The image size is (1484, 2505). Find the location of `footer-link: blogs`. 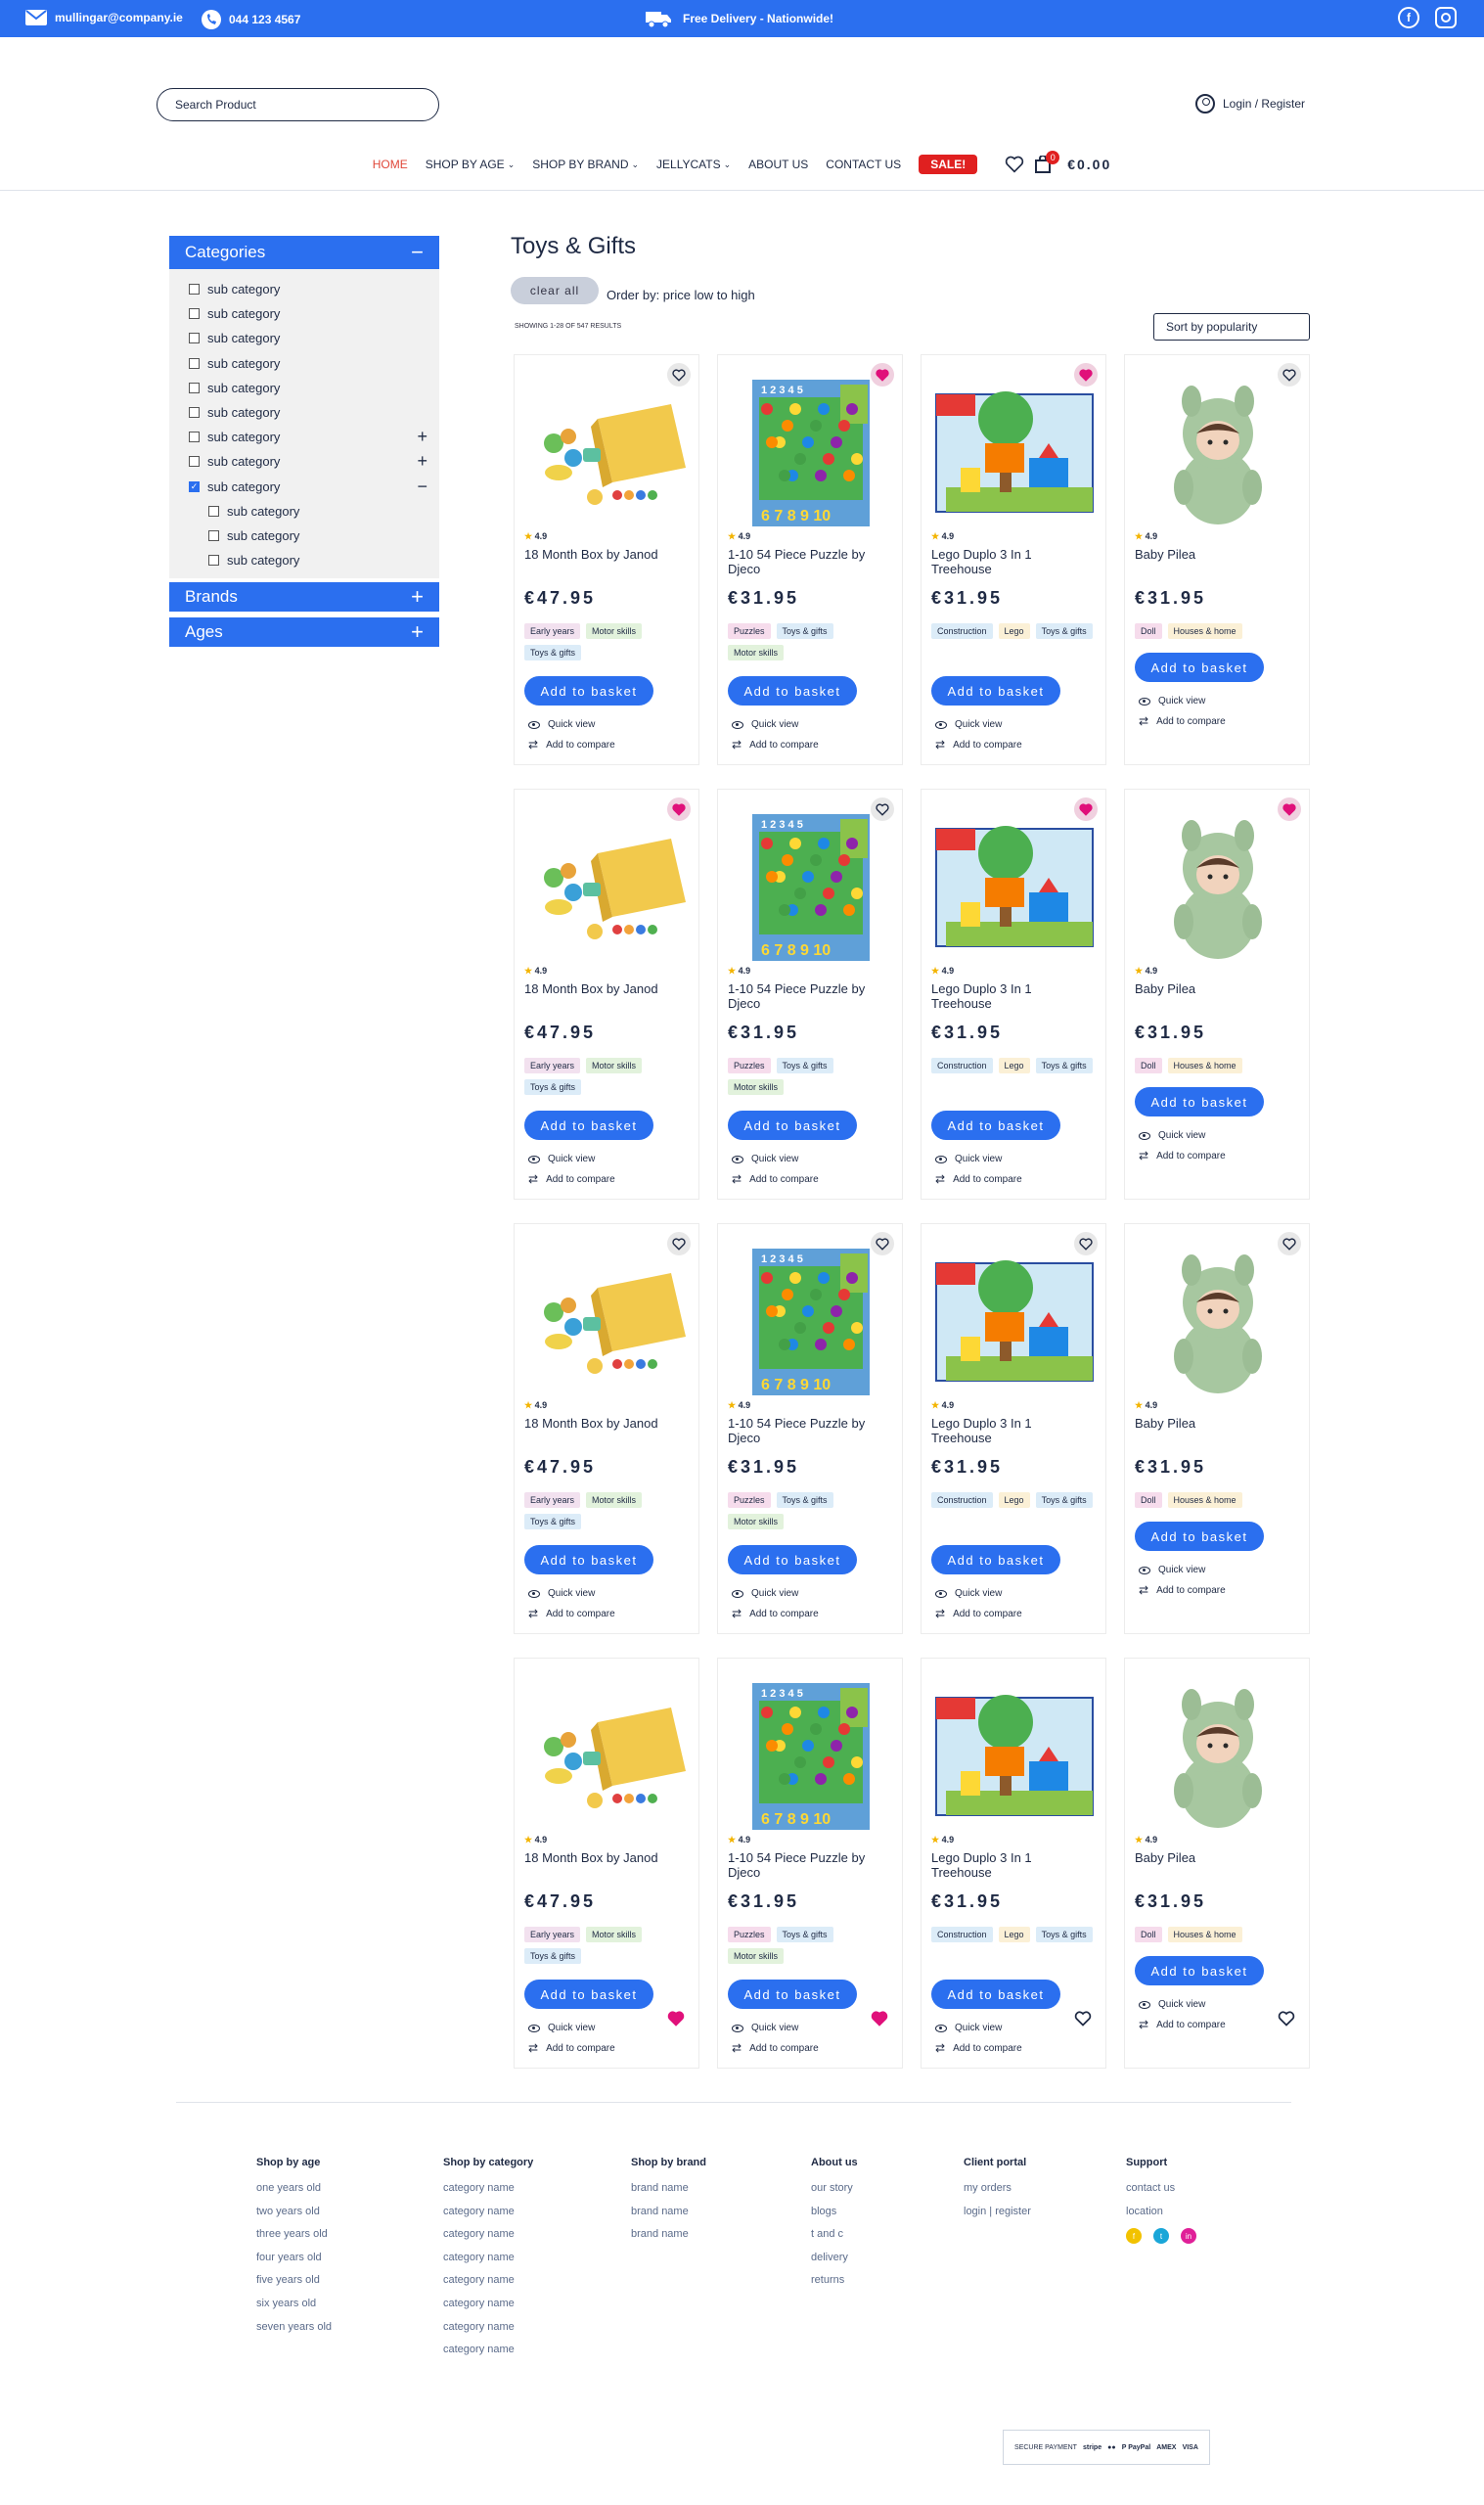

footer-link: blogs is located at coordinates (834, 2211).